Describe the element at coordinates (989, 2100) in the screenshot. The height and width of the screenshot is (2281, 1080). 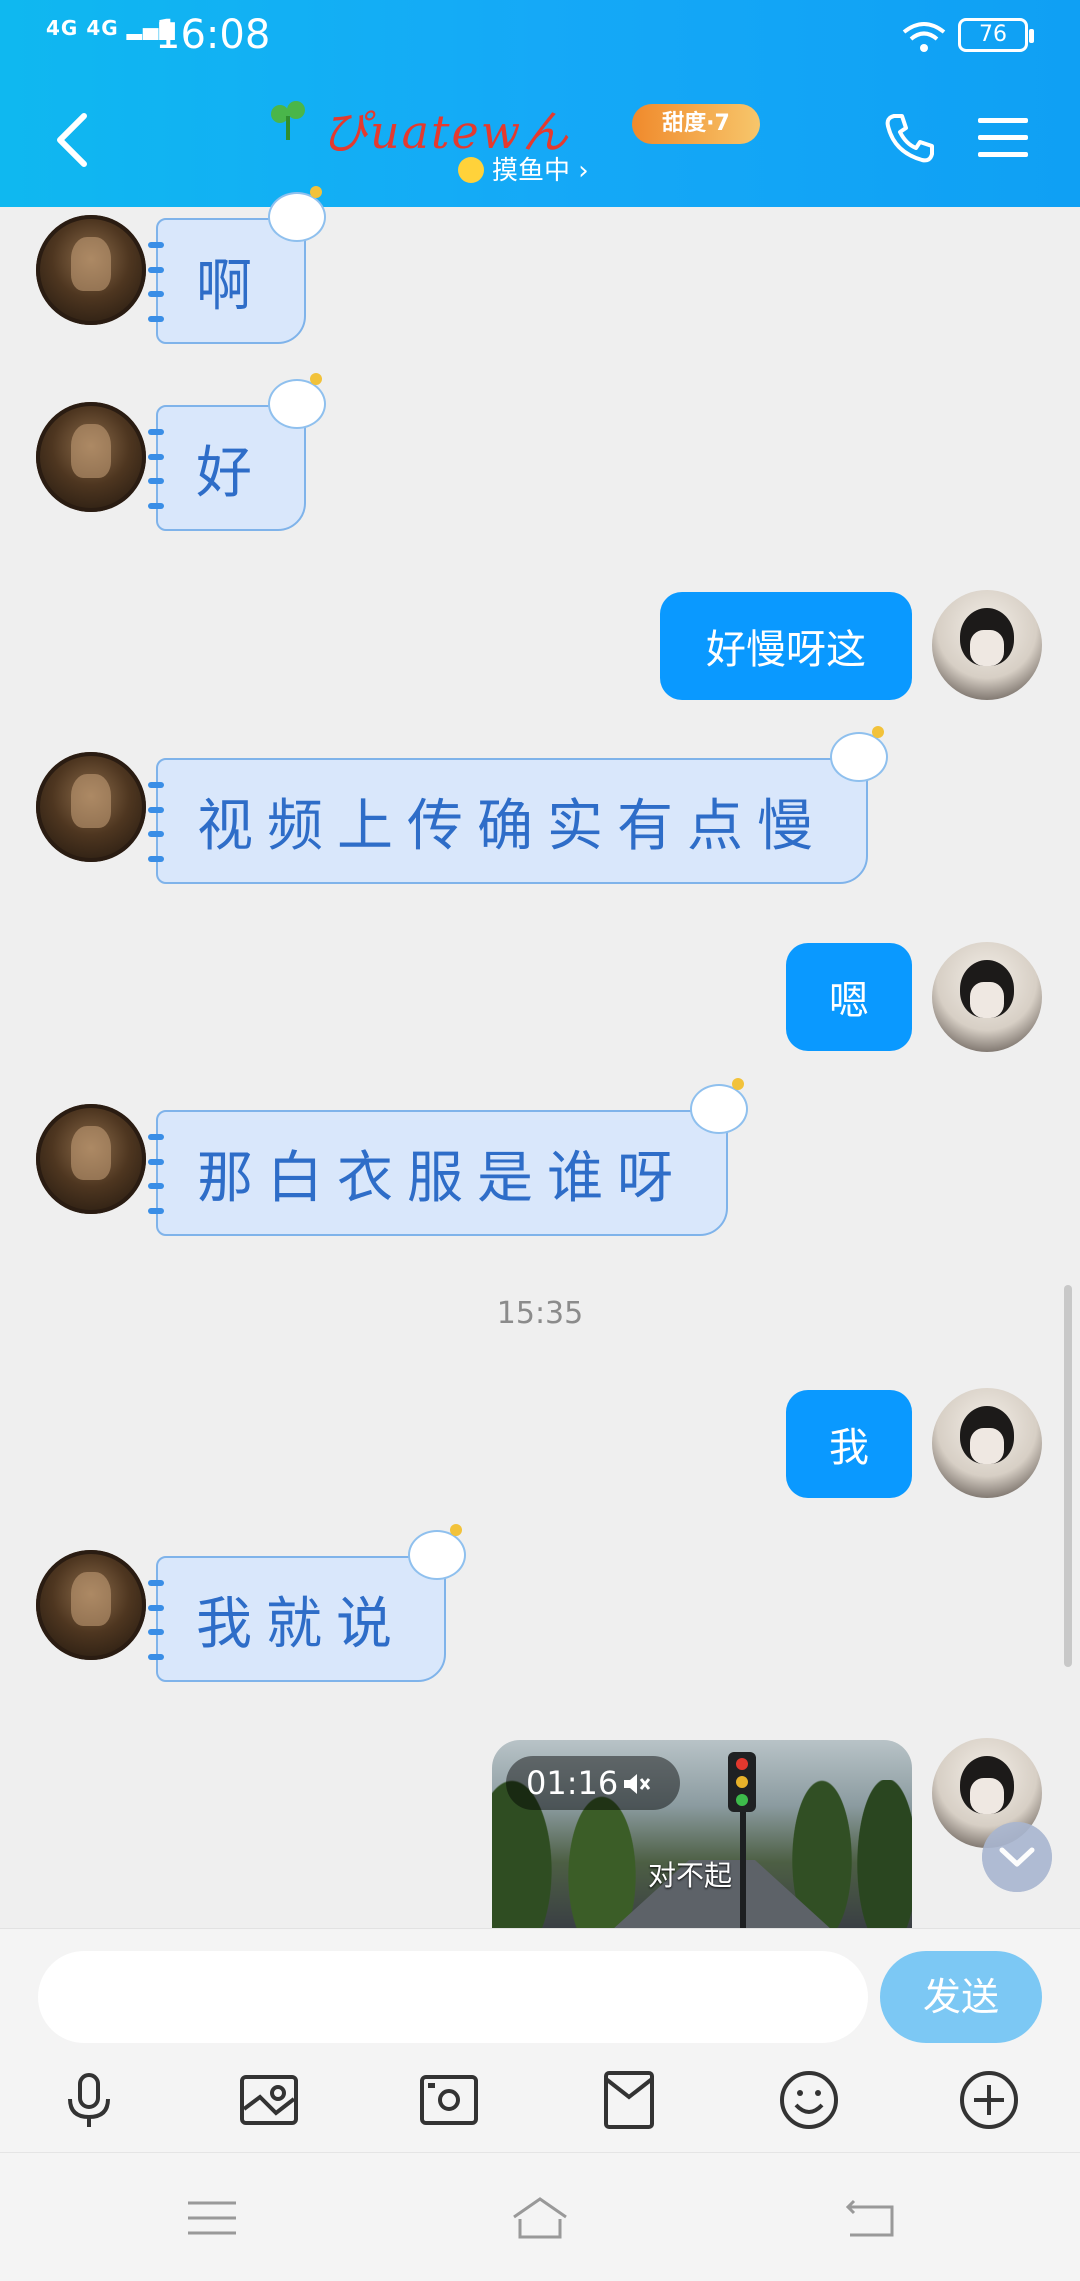
I see `plus-icon` at that location.